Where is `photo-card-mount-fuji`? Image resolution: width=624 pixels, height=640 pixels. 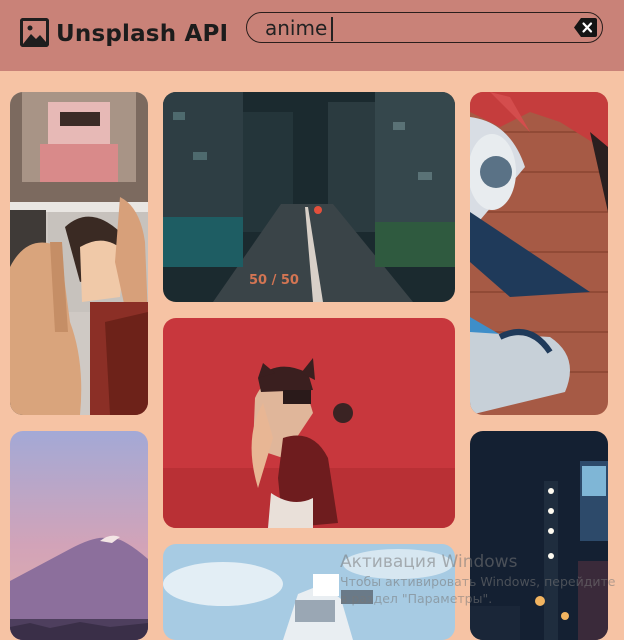
photo-card-mount-fuji is located at coordinates (79, 535).